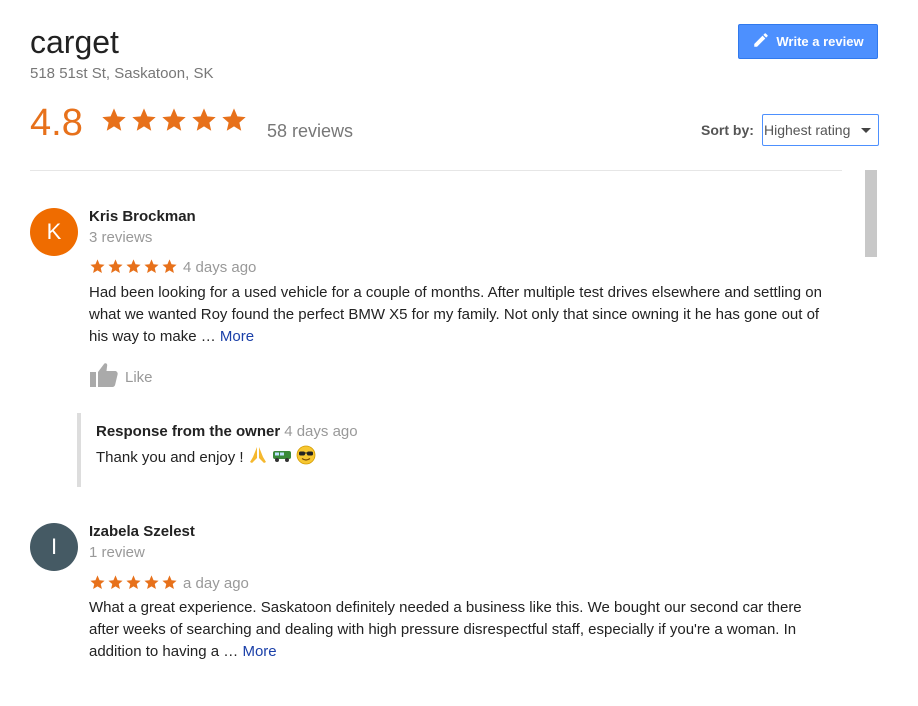 The width and height of the screenshot is (918, 706). I want to click on reviewer-name: Izabela Szelest, so click(142, 531).